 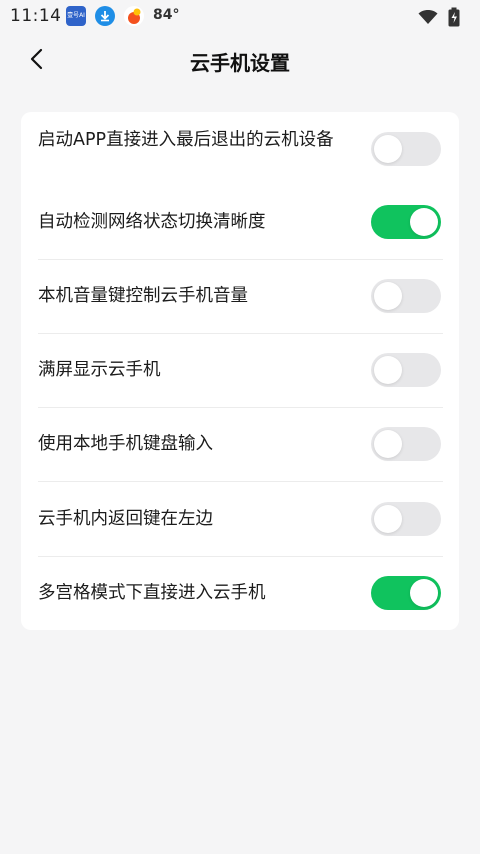 I want to click on wifi-icon, so click(x=428, y=19).